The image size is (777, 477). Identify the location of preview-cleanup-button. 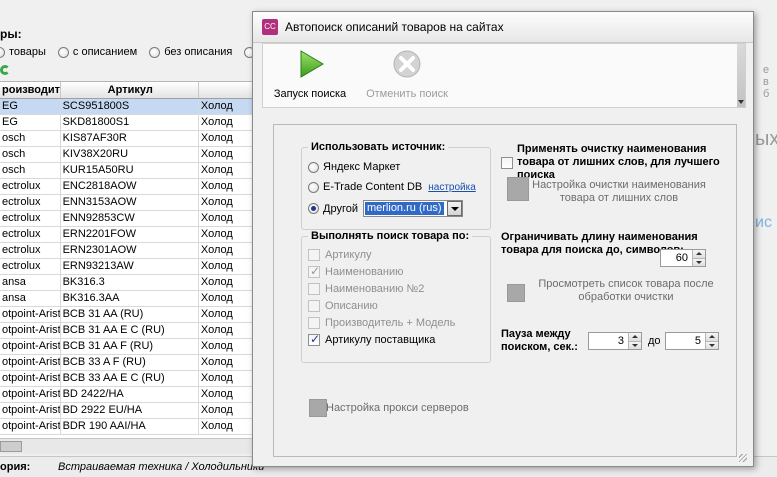
(516, 293).